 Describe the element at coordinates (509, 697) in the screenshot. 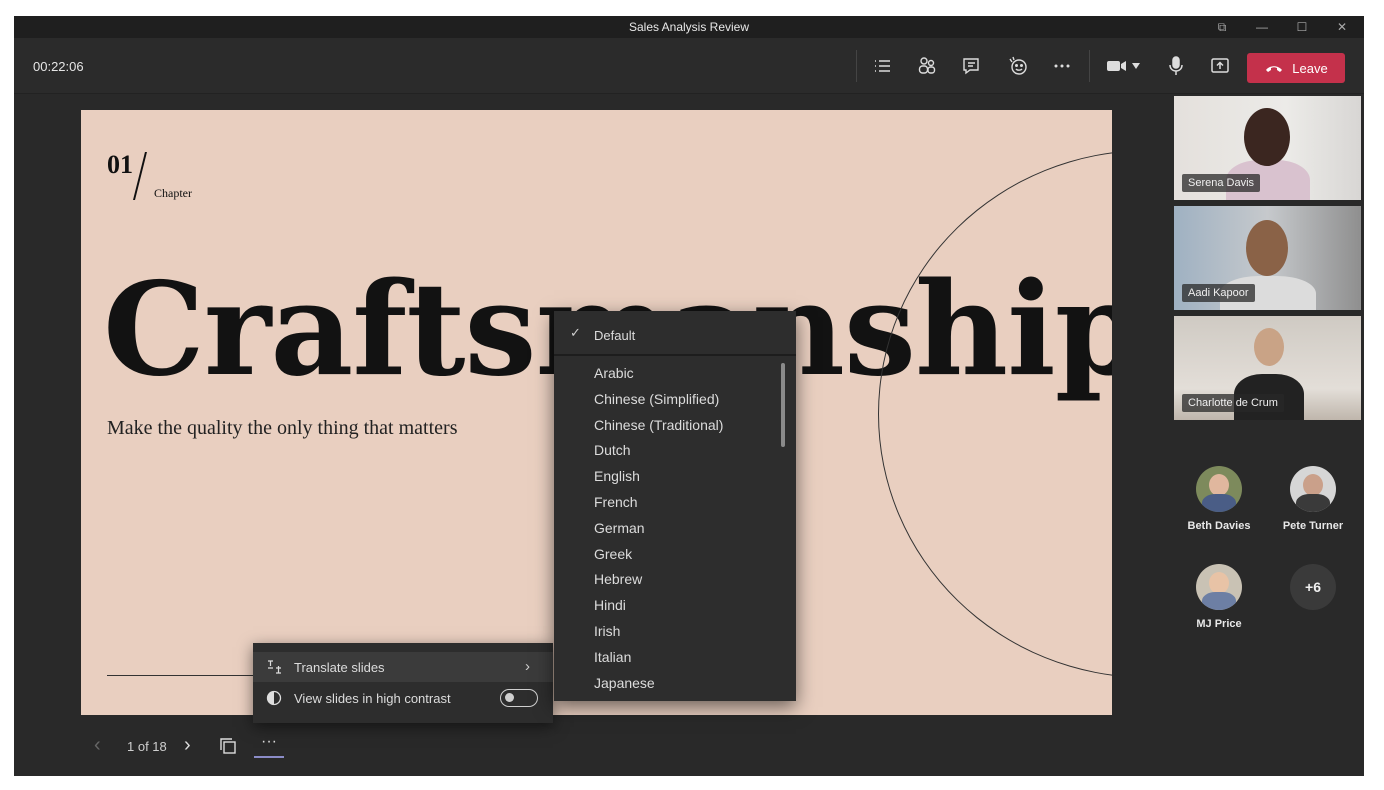

I see `toggle-knob` at that location.